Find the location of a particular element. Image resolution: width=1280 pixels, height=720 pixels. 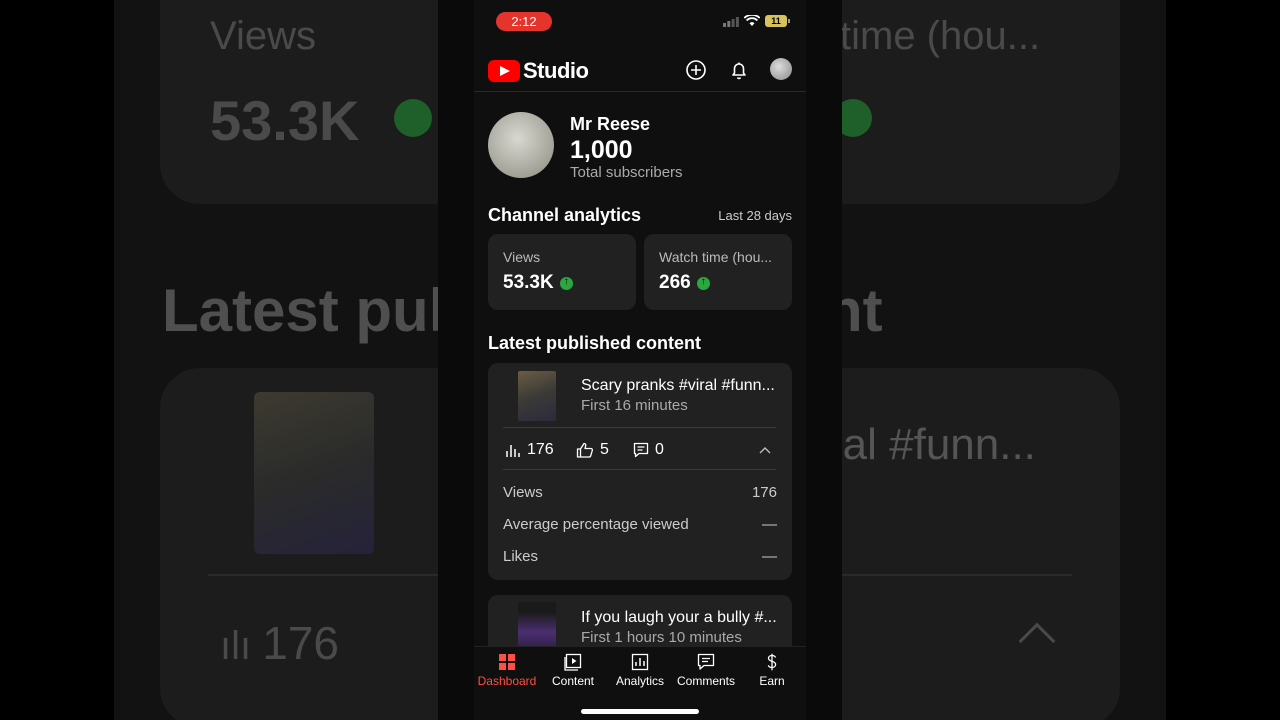

views-card: Views 53.3K is located at coordinates (562, 272).